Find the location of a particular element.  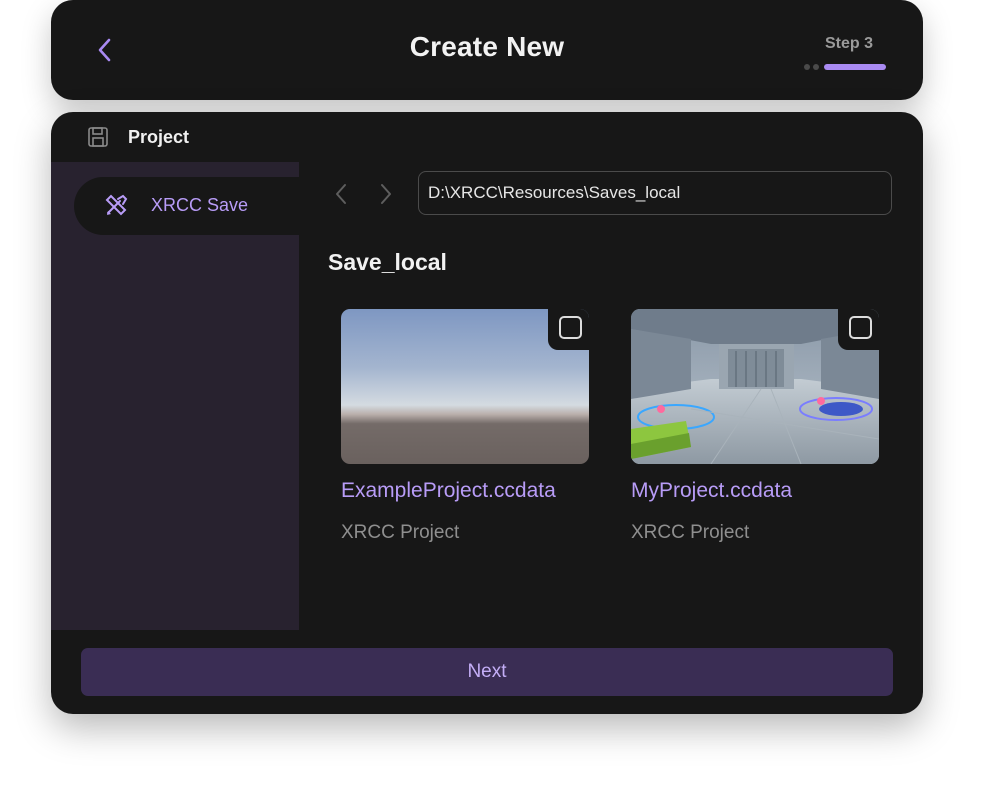

nav-forward-button is located at coordinates (386, 194).